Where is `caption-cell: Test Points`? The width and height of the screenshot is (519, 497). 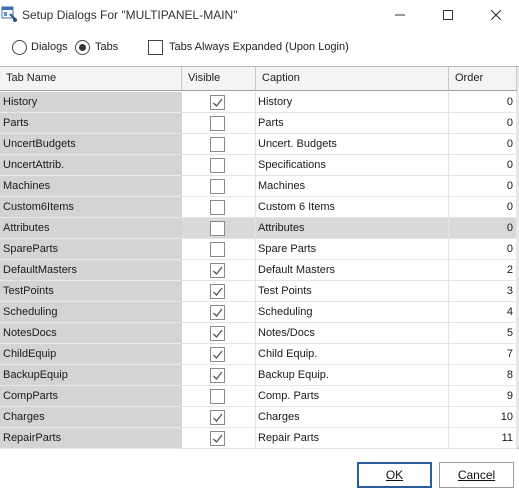 caption-cell: Test Points is located at coordinates (352, 291).